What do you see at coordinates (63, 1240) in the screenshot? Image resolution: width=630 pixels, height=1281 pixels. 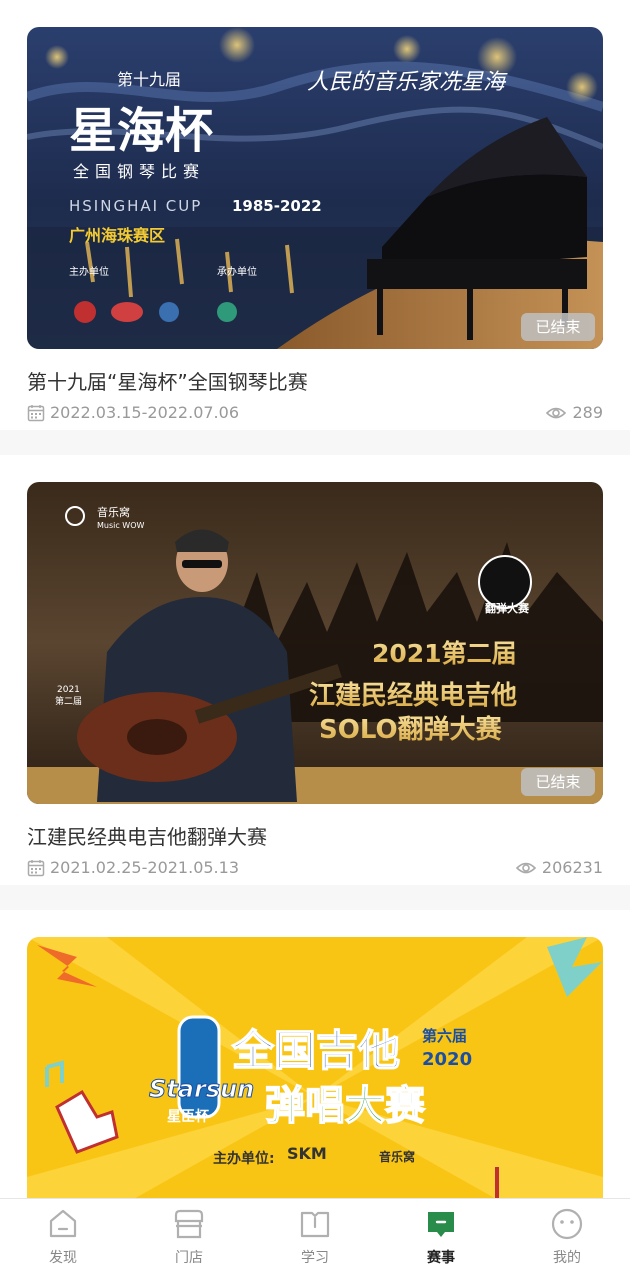 I see `tab-discover: 发现` at bounding box center [63, 1240].